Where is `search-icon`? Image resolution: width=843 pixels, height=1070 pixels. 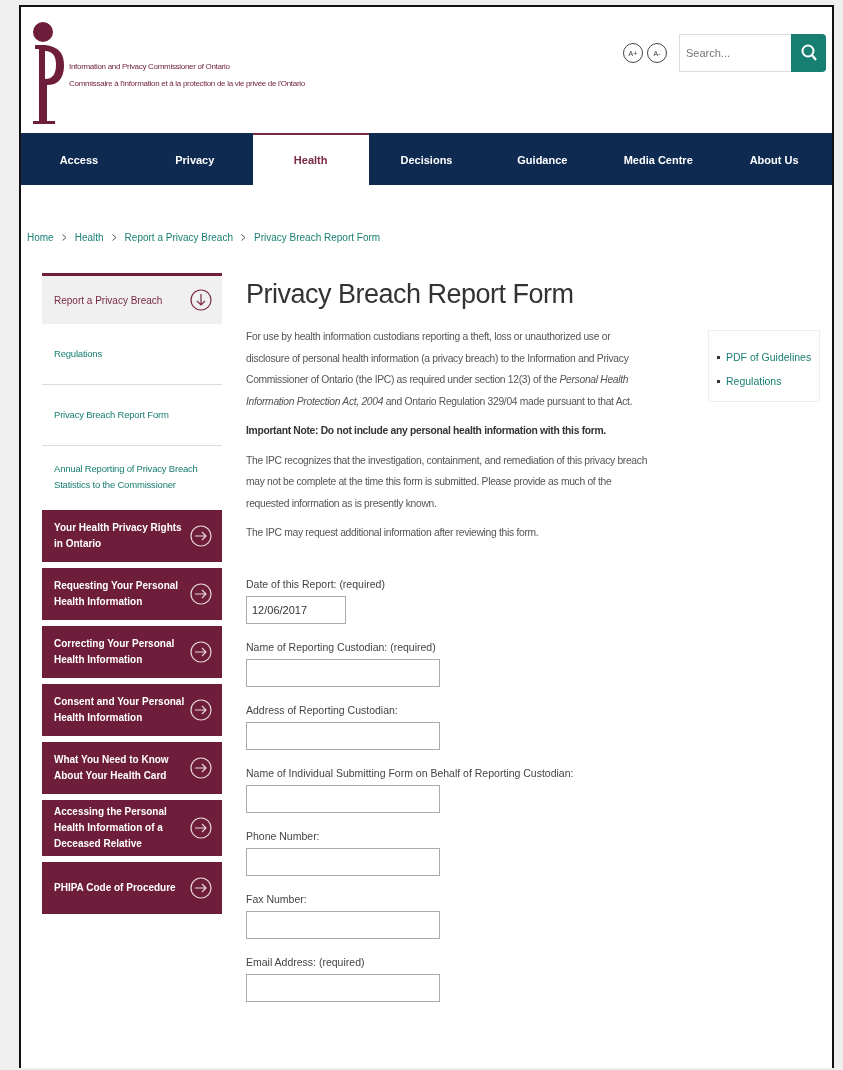 search-icon is located at coordinates (808, 53).